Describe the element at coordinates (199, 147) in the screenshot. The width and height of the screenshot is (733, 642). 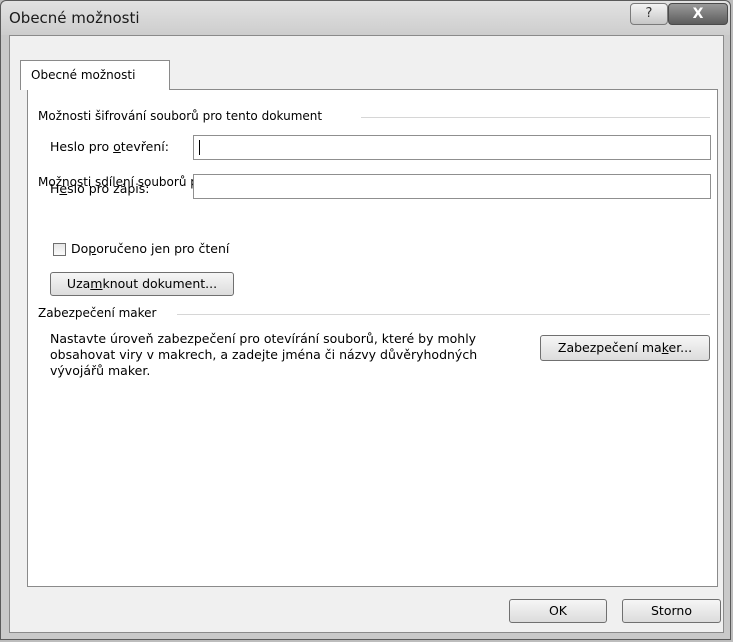
I see `text-caret` at that location.